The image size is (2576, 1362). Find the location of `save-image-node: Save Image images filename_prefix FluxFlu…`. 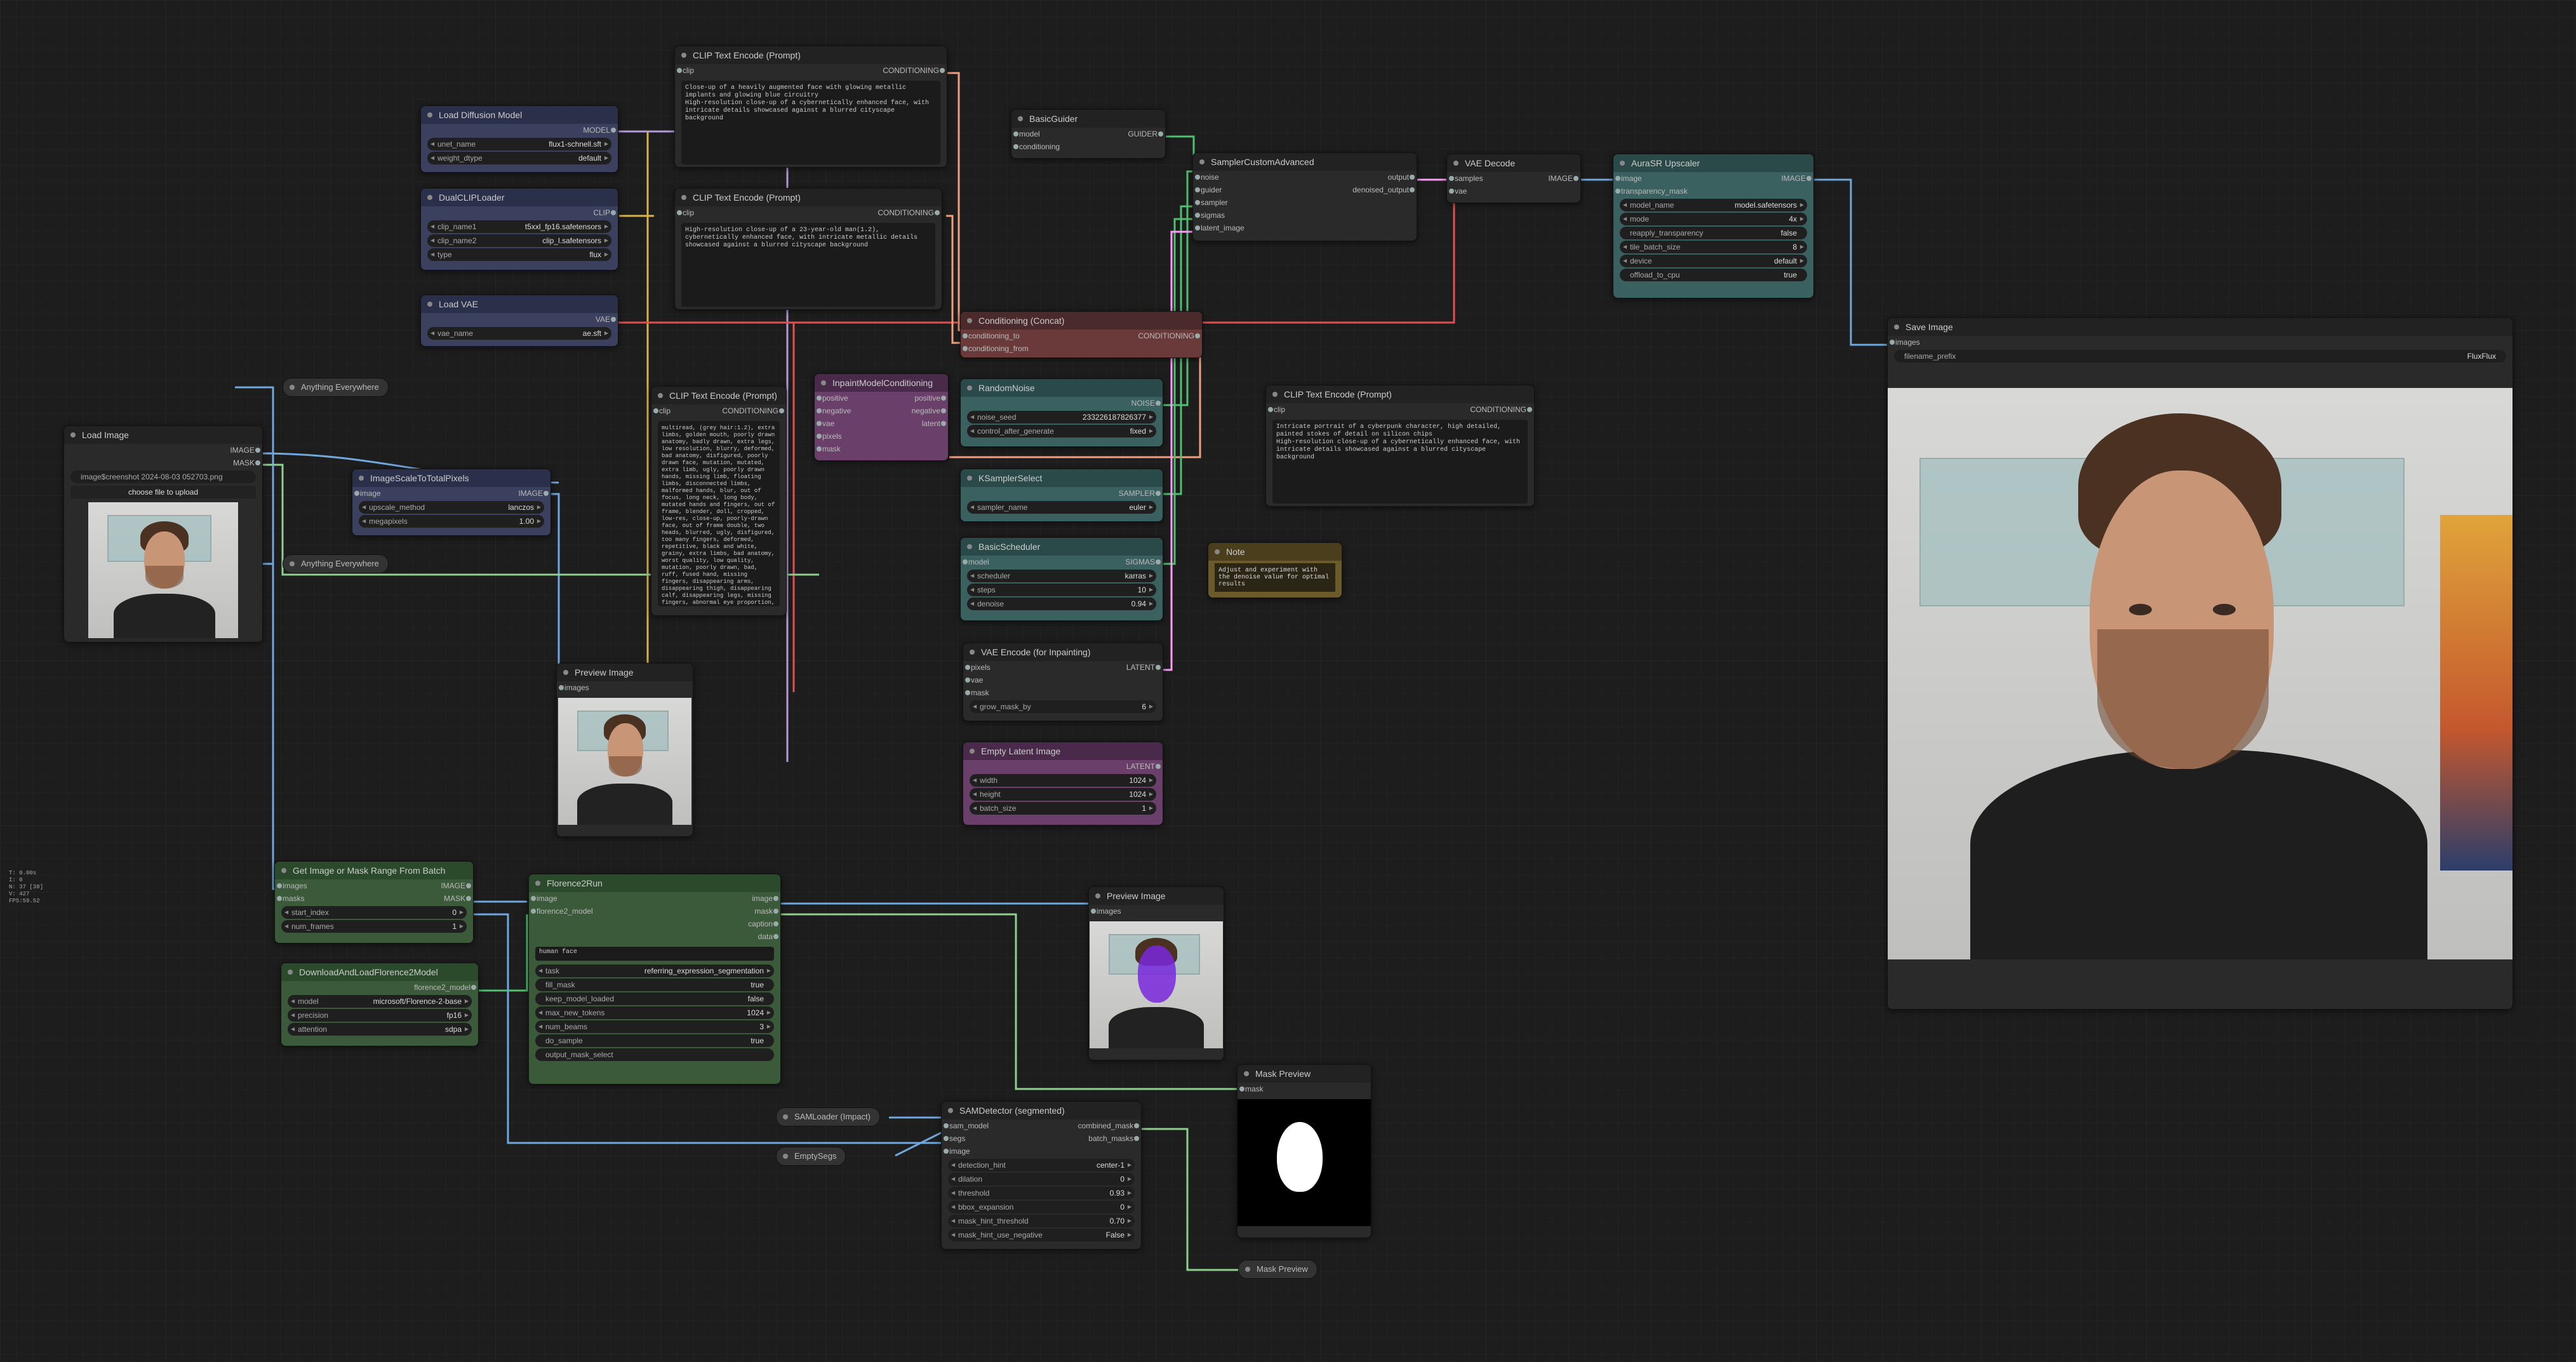

save-image-node: Save Image images filename_prefix FluxFlu… is located at coordinates (2200, 663).